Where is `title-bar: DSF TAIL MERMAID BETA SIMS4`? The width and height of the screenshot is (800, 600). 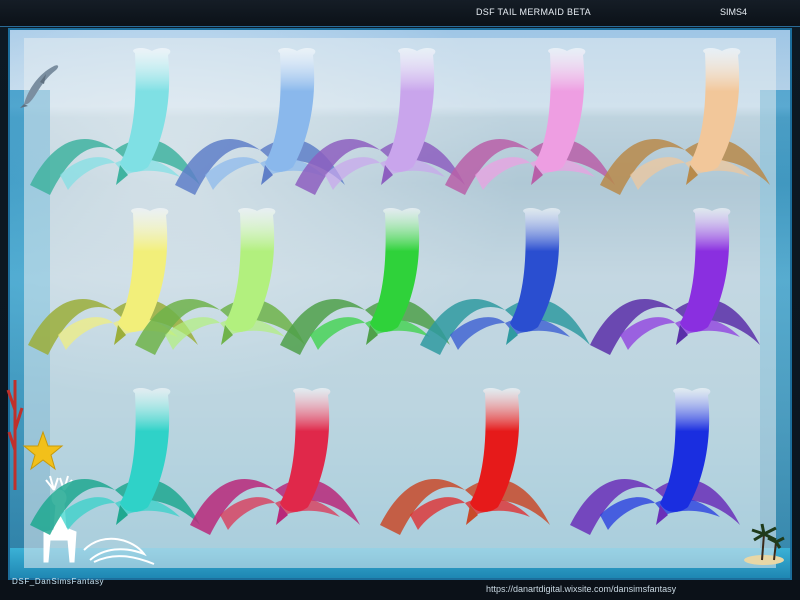
title-bar: DSF TAIL MERMAID BETA SIMS4 is located at coordinates (400, 13).